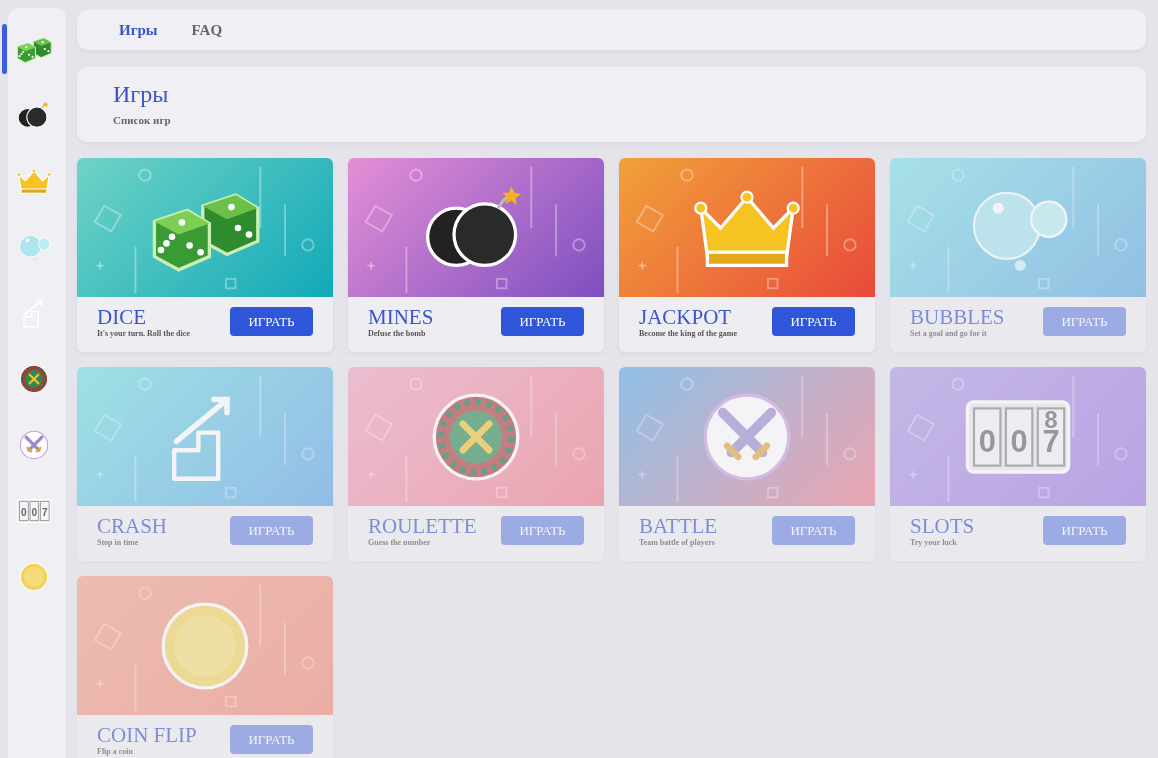  Describe the element at coordinates (34, 247) in the screenshot. I see `bubbles-icon` at that location.